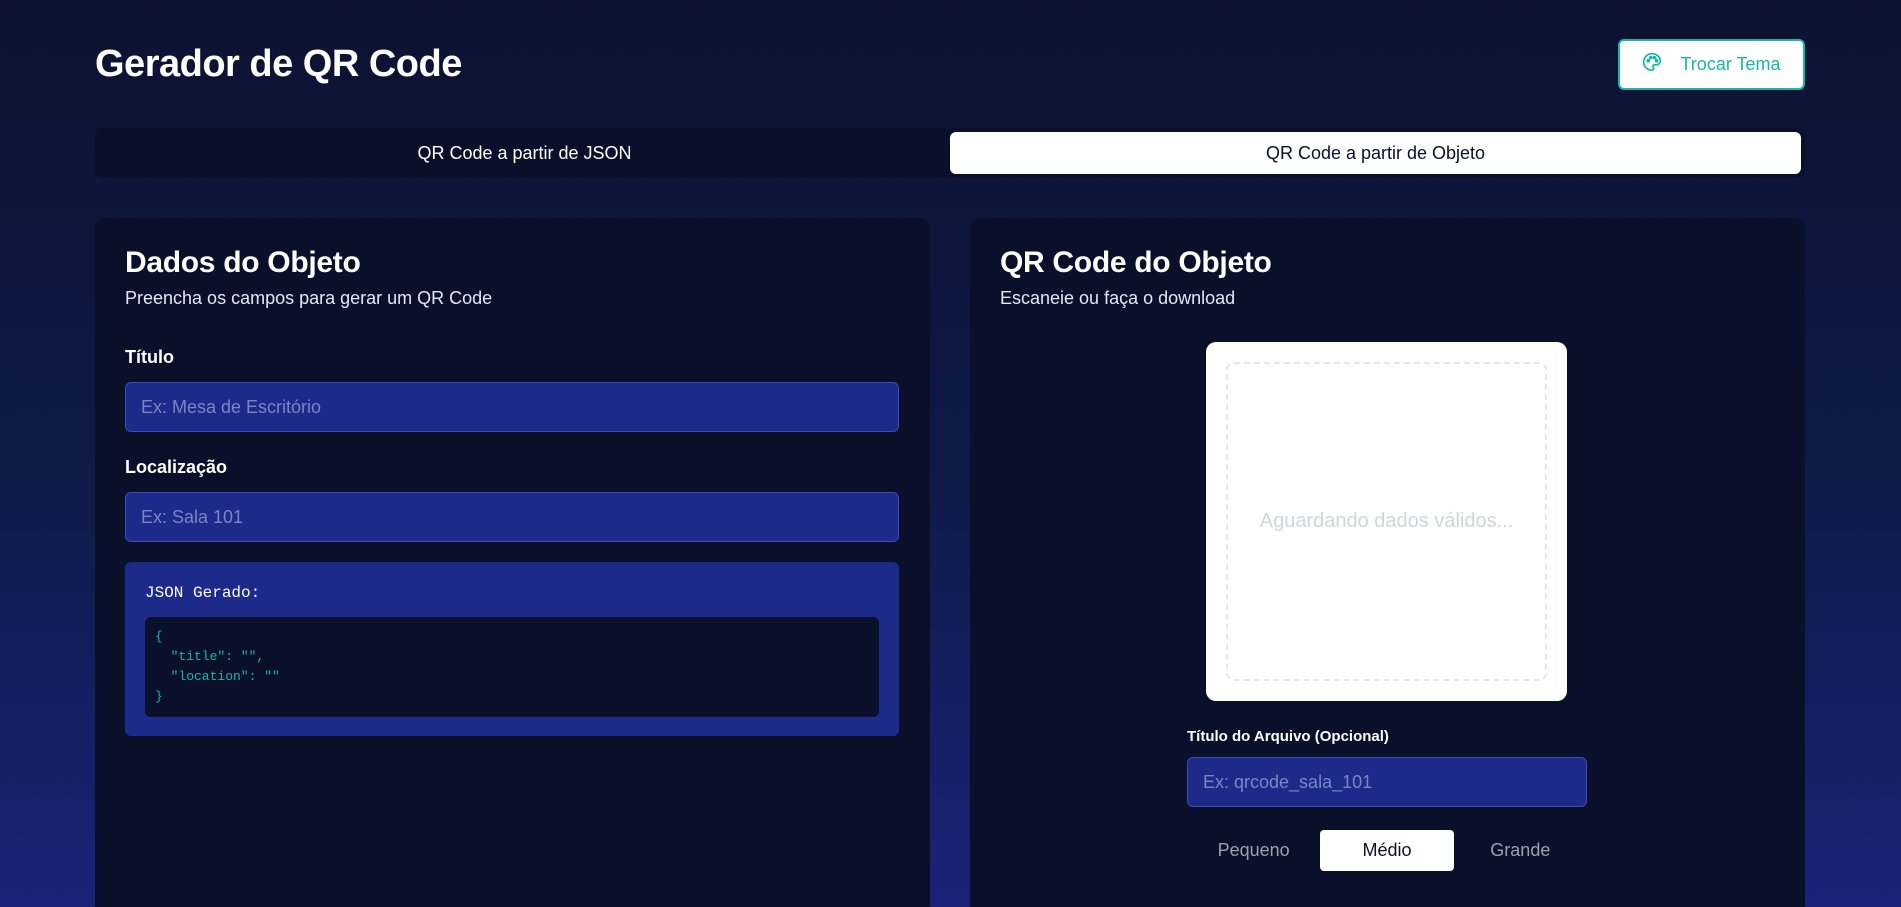 The width and height of the screenshot is (1901, 907). I want to click on theme-toggle-button: Trocar Tema, so click(1711, 64).